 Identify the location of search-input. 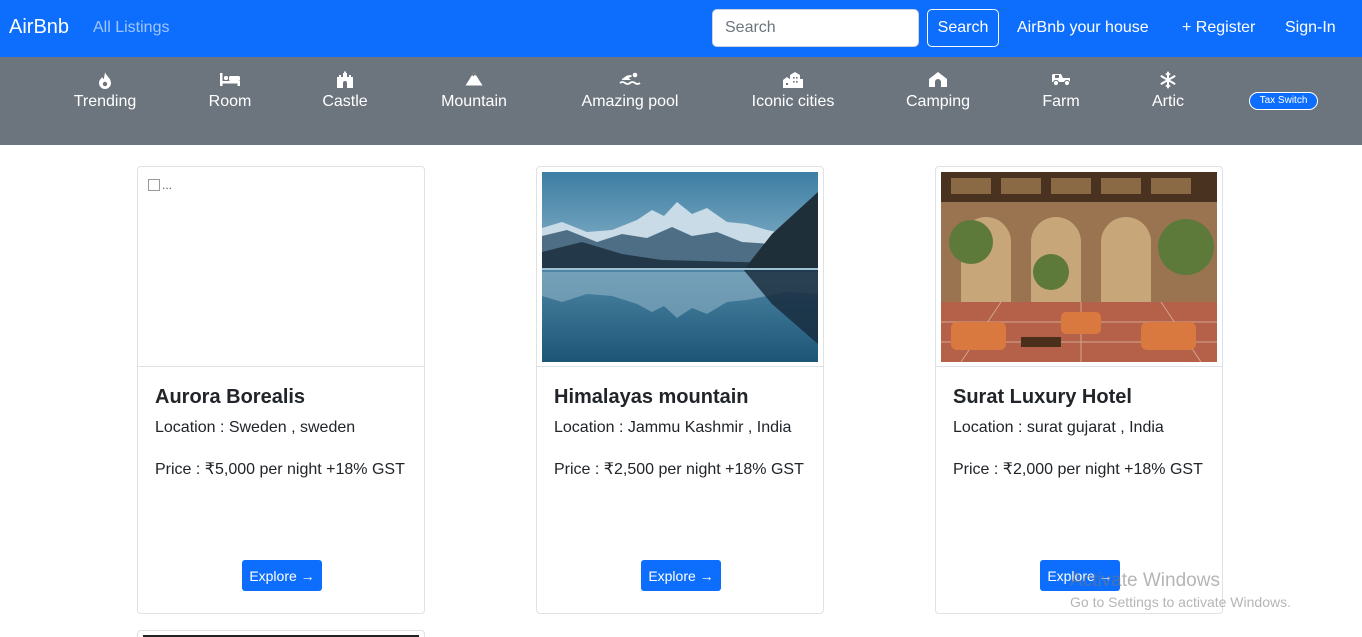
(815, 28).